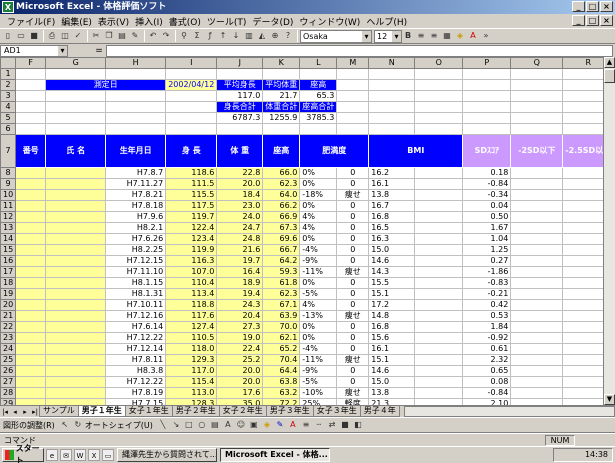 The width and height of the screenshot is (615, 463). Describe the element at coordinates (136, 382) in the screenshot. I see `birthdate-cell: H7.12.22` at that location.